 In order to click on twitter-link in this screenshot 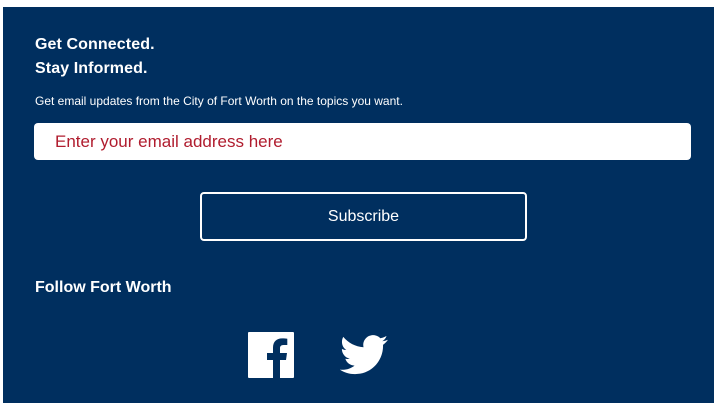, I will do `click(364, 355)`.